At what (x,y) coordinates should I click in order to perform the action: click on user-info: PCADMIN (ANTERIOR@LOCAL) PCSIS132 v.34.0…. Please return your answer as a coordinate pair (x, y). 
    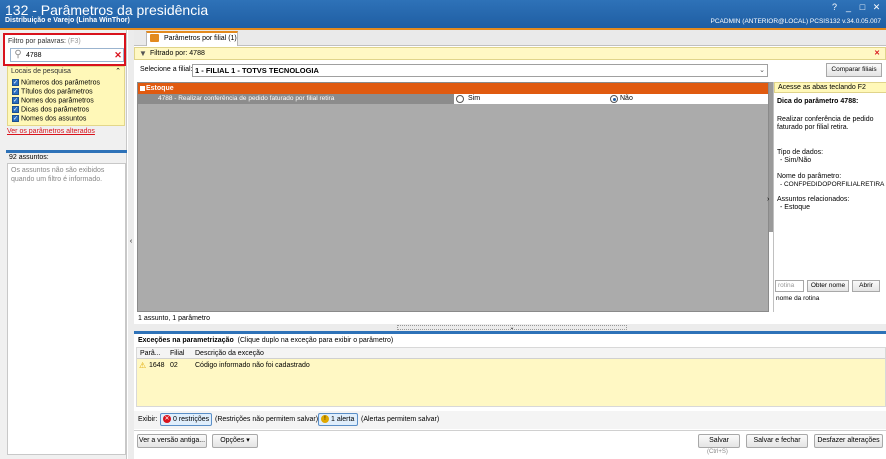
    Looking at the image, I should click on (795, 21).